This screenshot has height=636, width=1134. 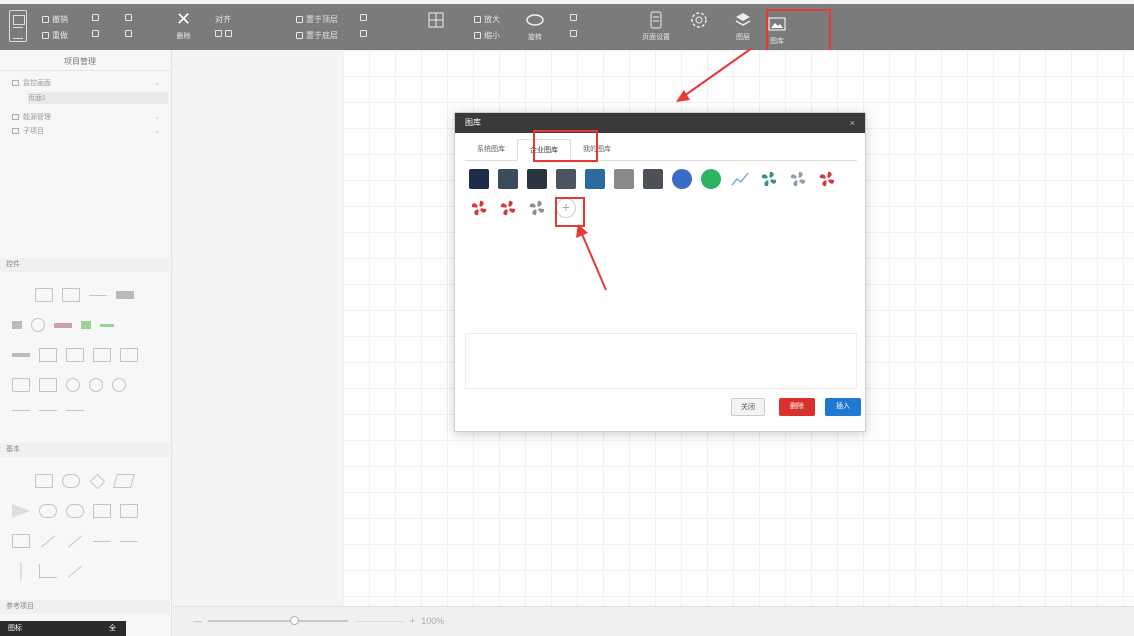 I want to click on section-basic: 基本, so click(x=85, y=450).